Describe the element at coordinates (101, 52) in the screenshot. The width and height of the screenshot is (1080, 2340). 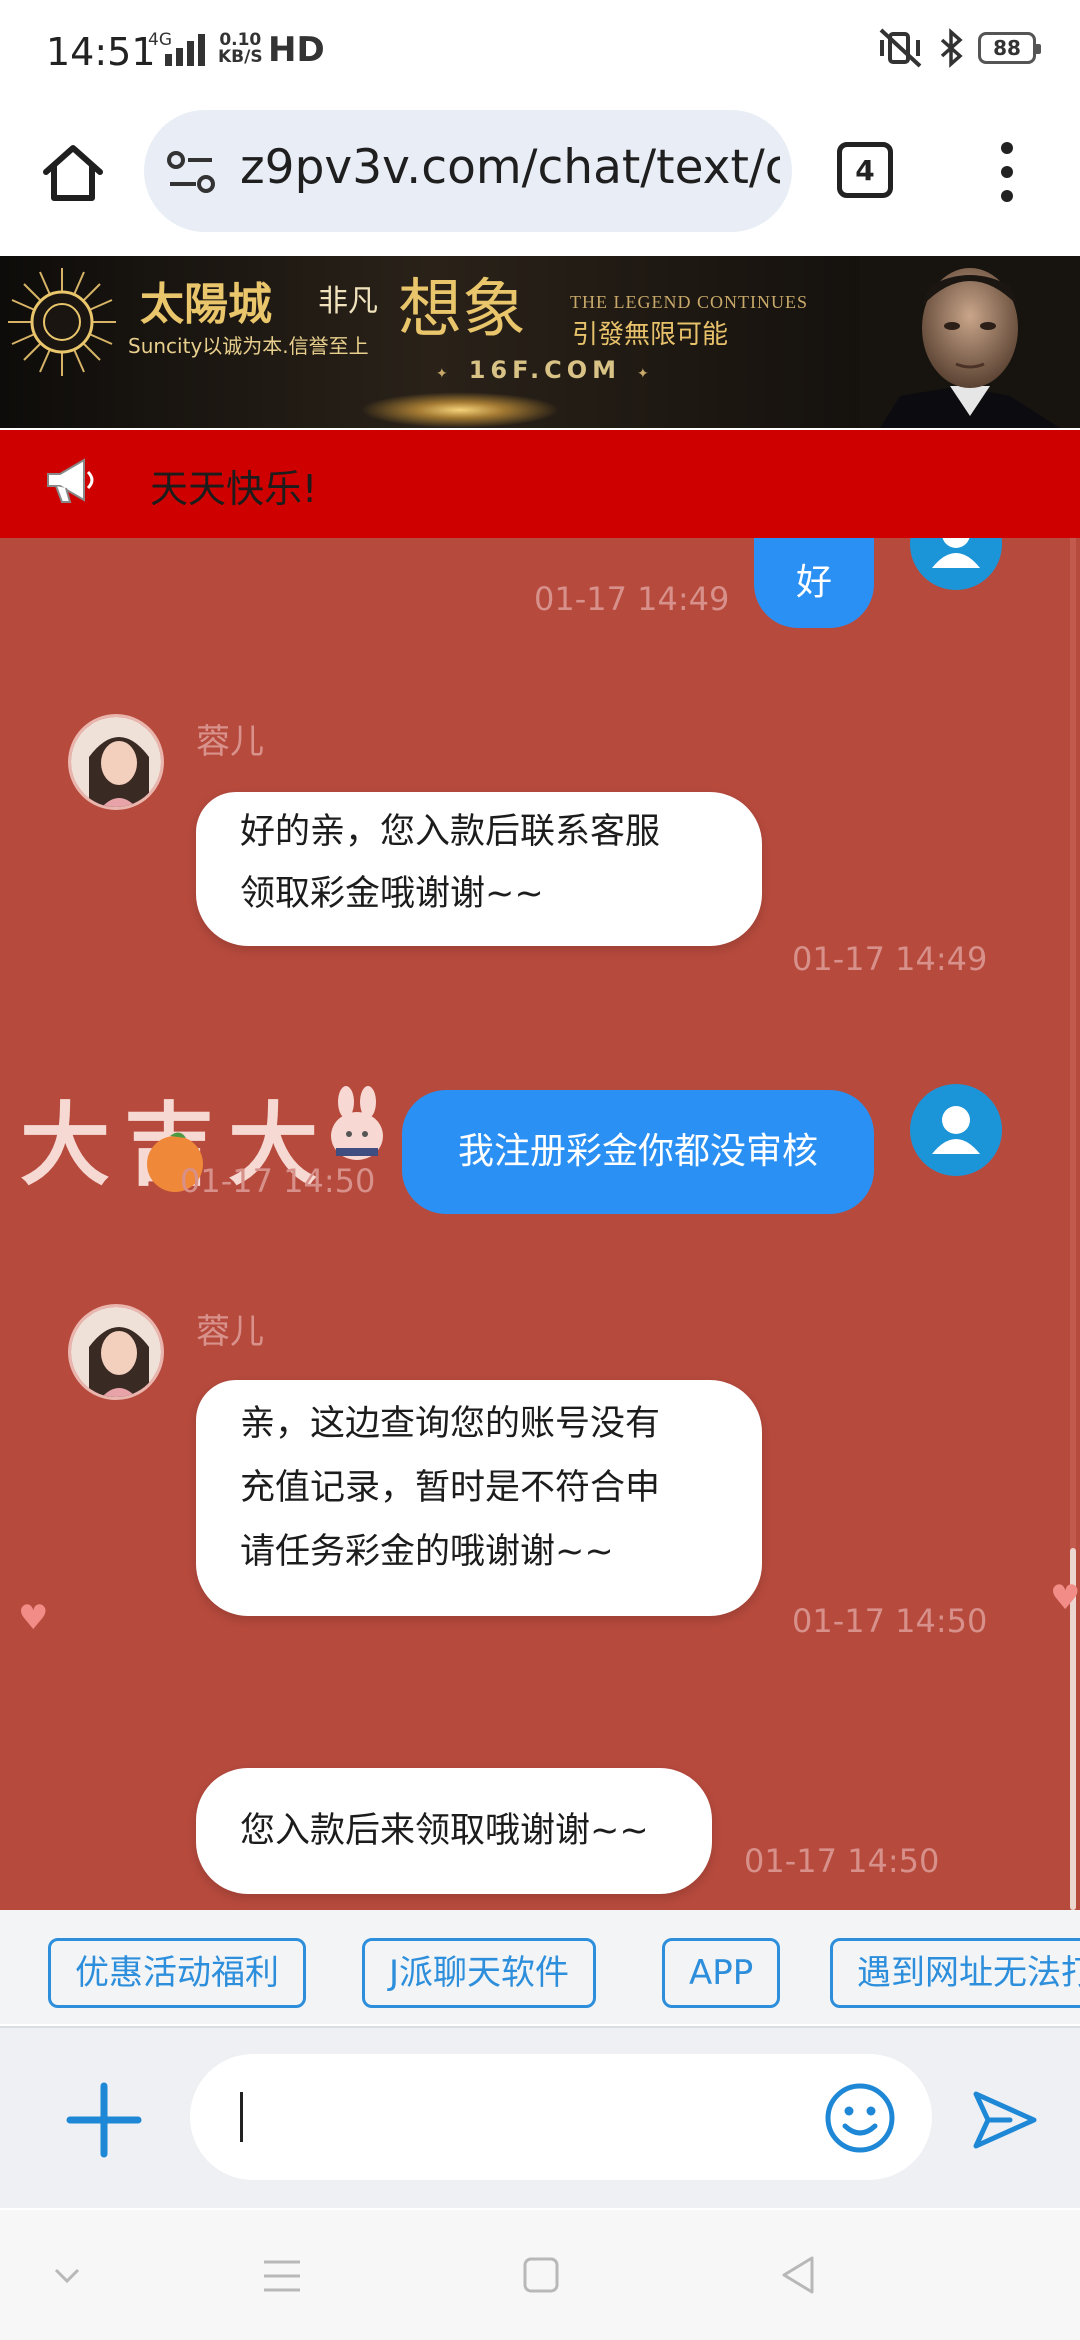
I see `status-time: 14:51` at that location.